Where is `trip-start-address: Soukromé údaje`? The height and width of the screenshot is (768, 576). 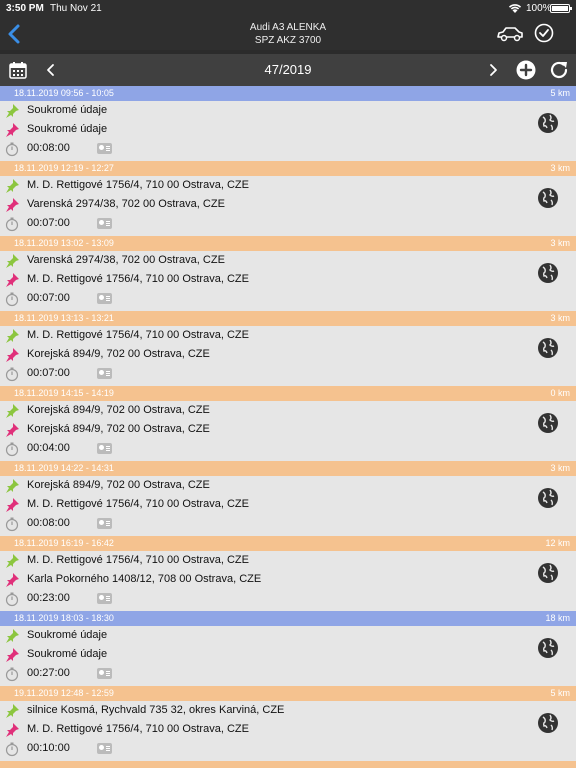 trip-start-address: Soukromé údaje is located at coordinates (67, 110).